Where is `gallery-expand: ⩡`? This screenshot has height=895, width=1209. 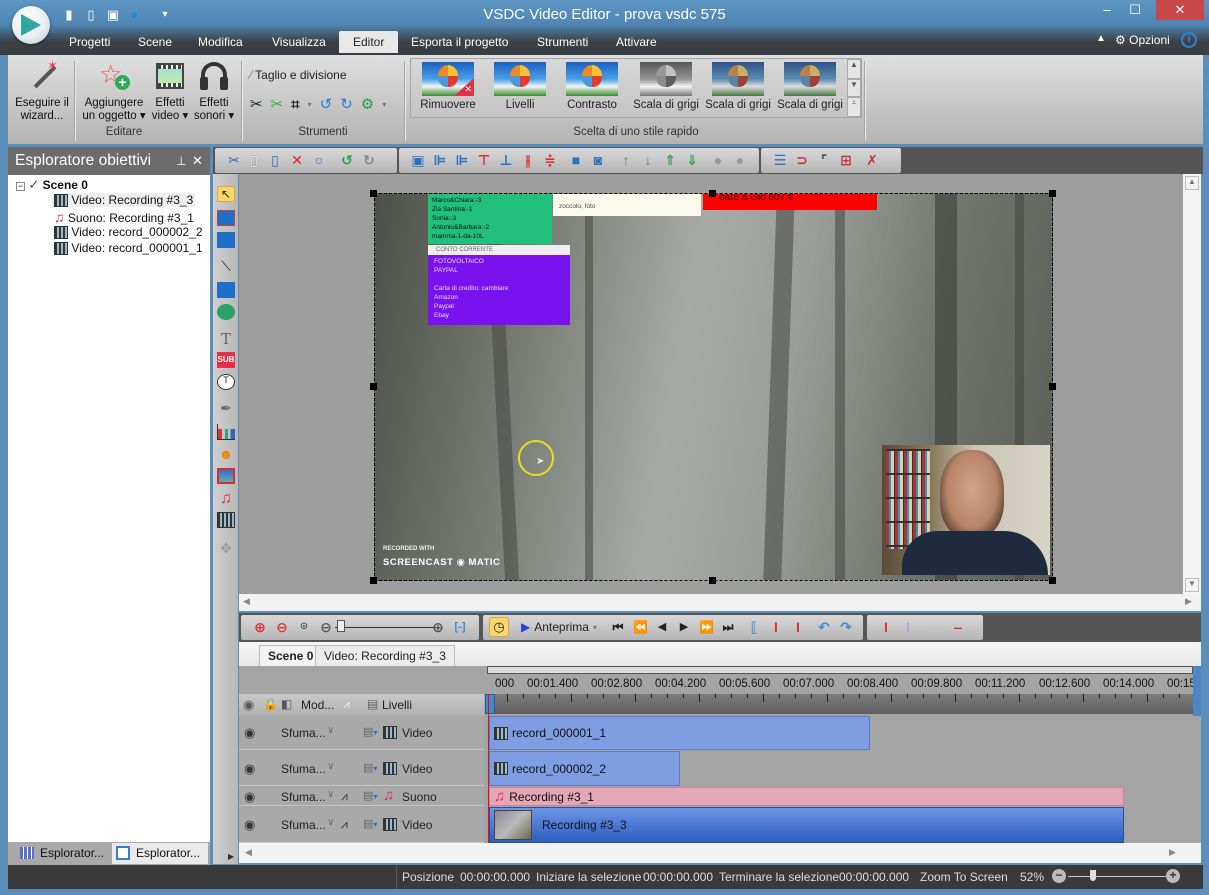
gallery-expand: ⩡ is located at coordinates (854, 107).